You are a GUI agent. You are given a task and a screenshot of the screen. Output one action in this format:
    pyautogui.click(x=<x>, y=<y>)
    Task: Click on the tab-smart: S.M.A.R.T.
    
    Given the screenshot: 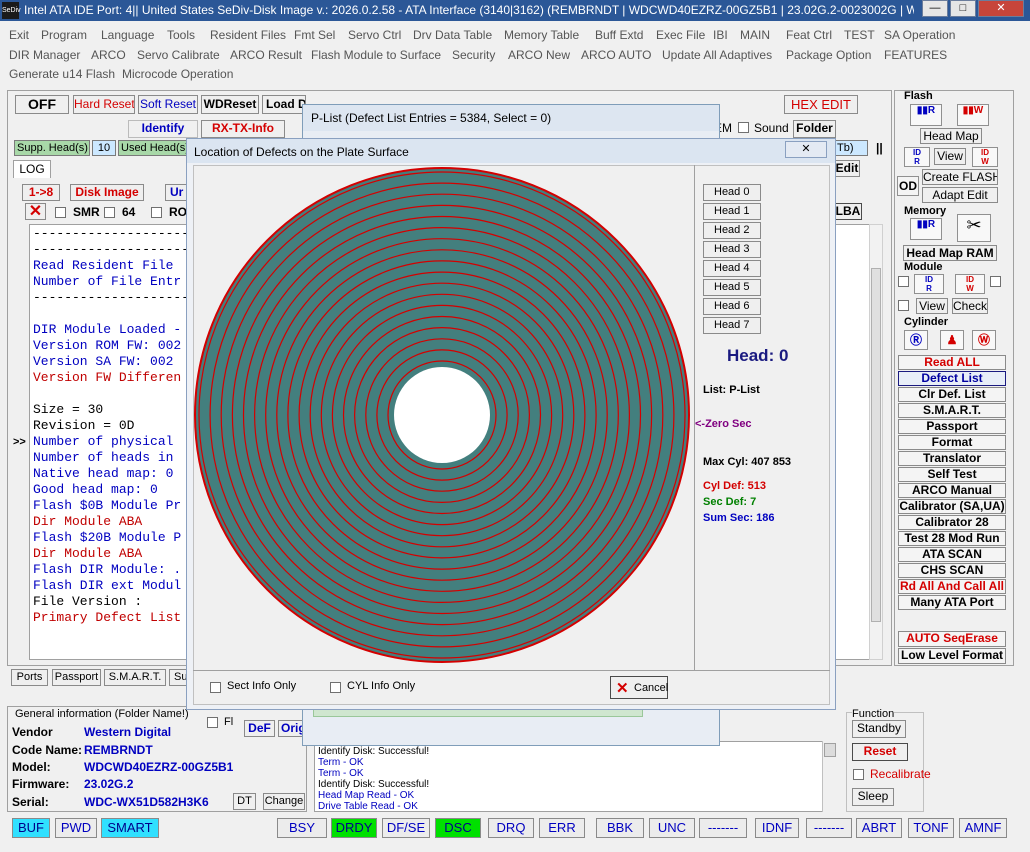 What is the action you would take?
    pyautogui.click(x=135, y=677)
    